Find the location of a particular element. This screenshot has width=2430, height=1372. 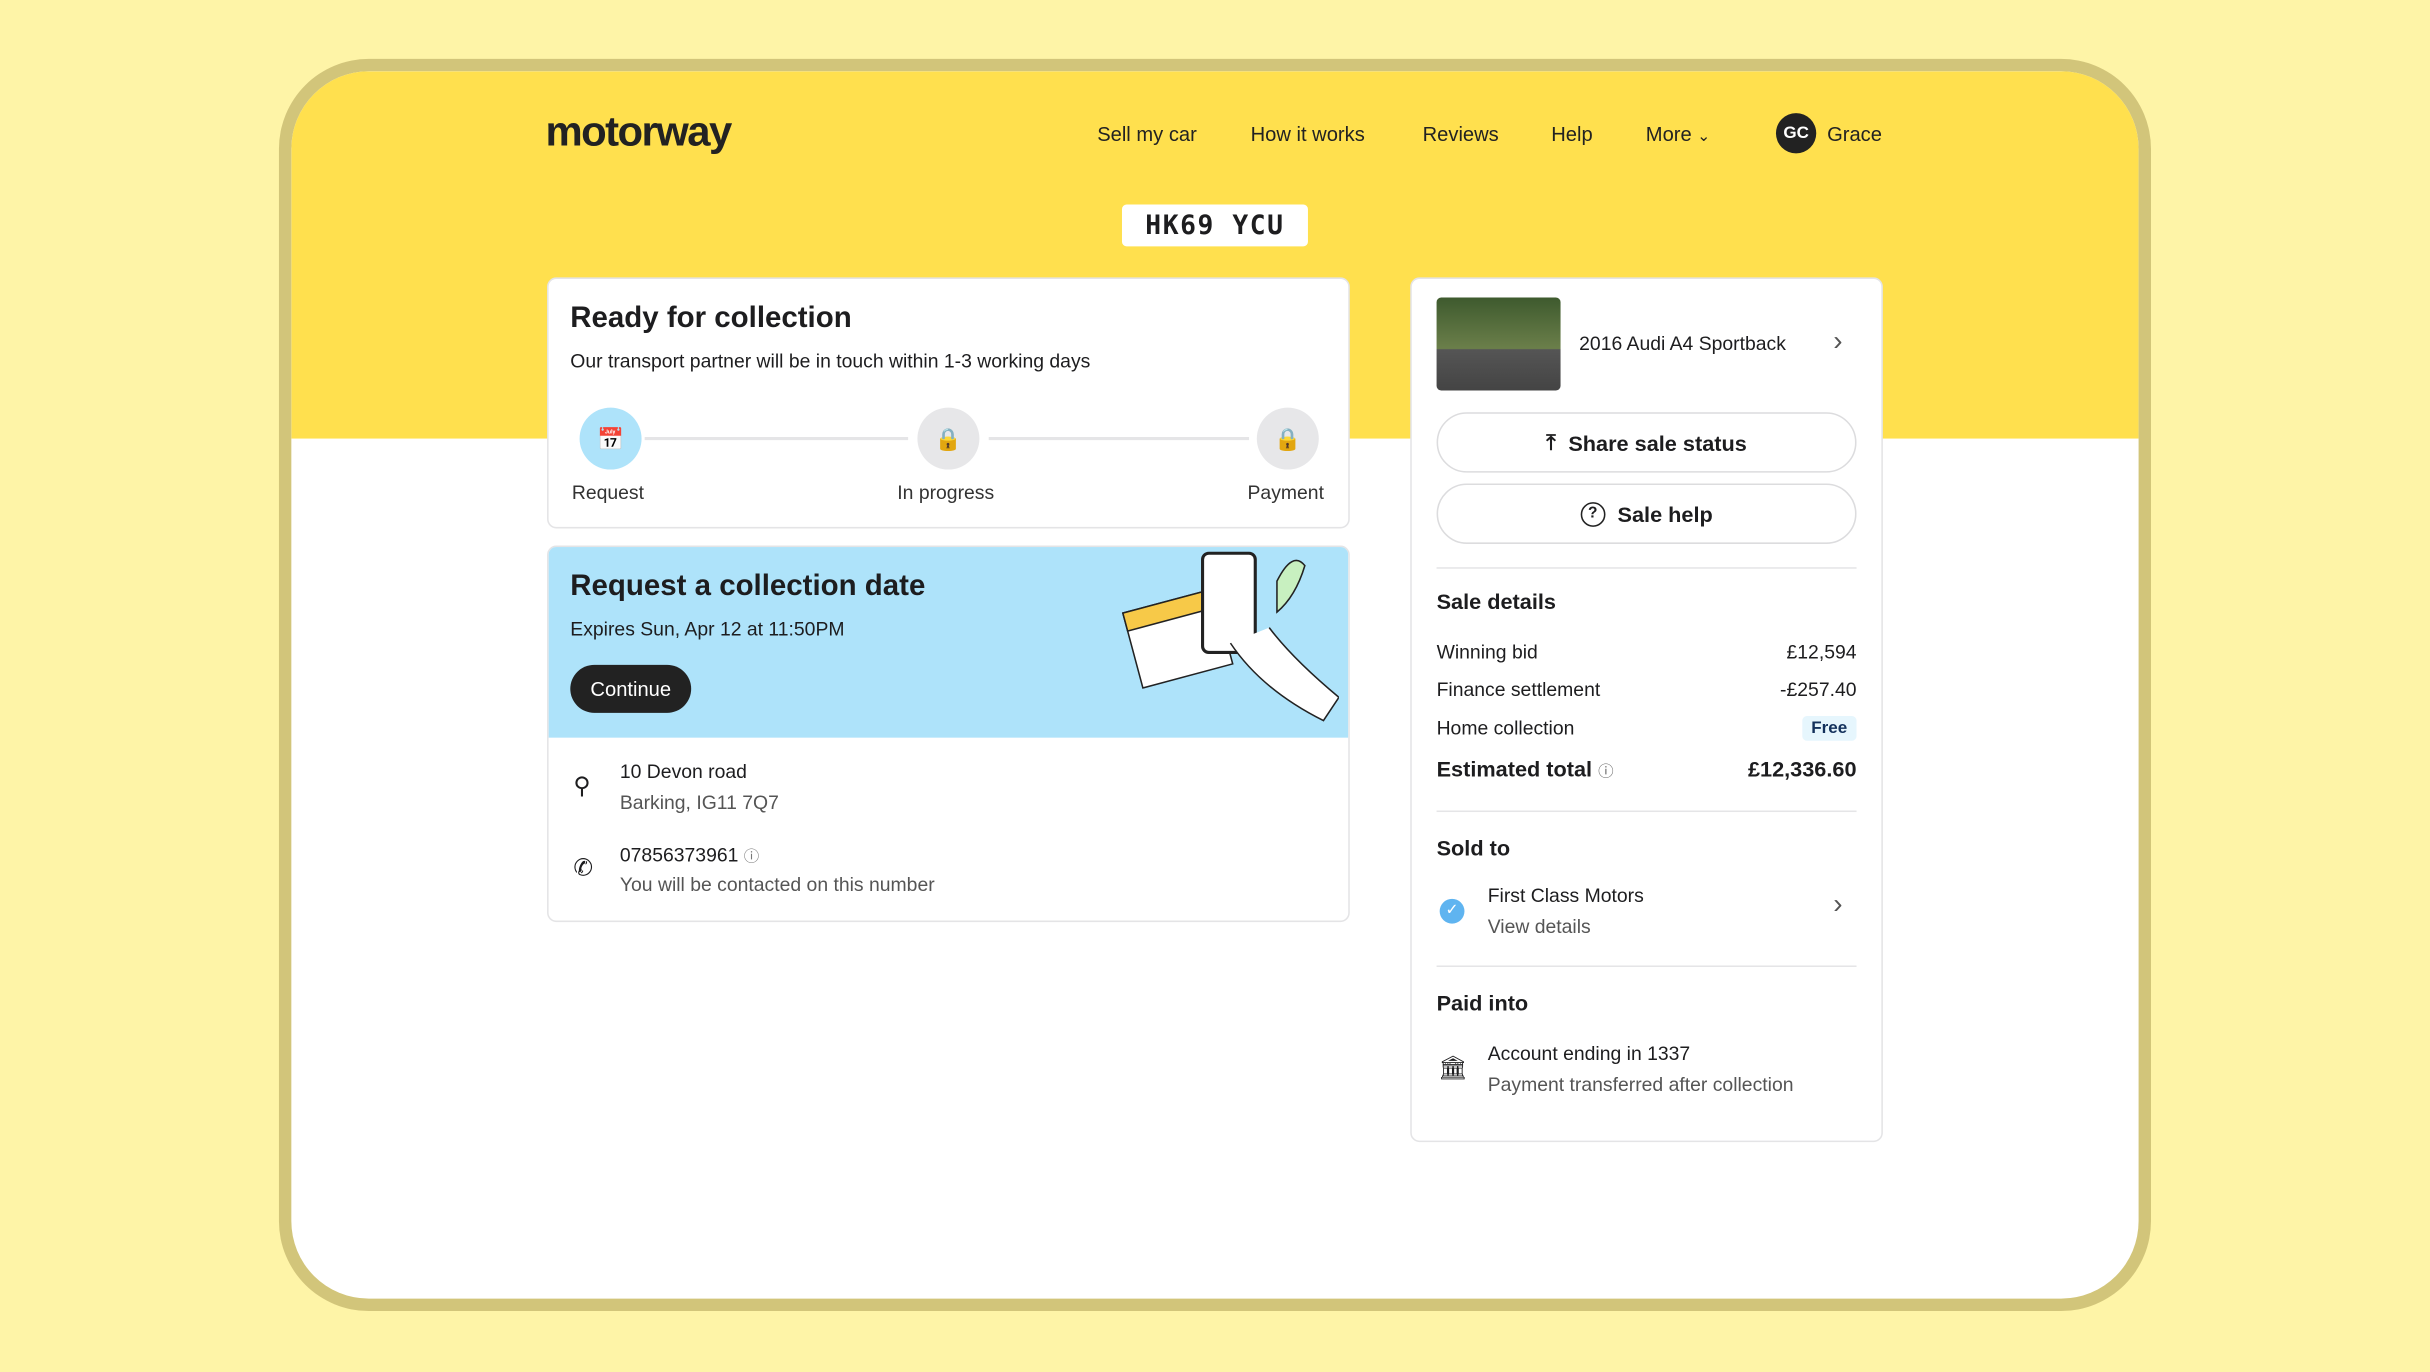

step-in-progress: In progress is located at coordinates (946, 492).